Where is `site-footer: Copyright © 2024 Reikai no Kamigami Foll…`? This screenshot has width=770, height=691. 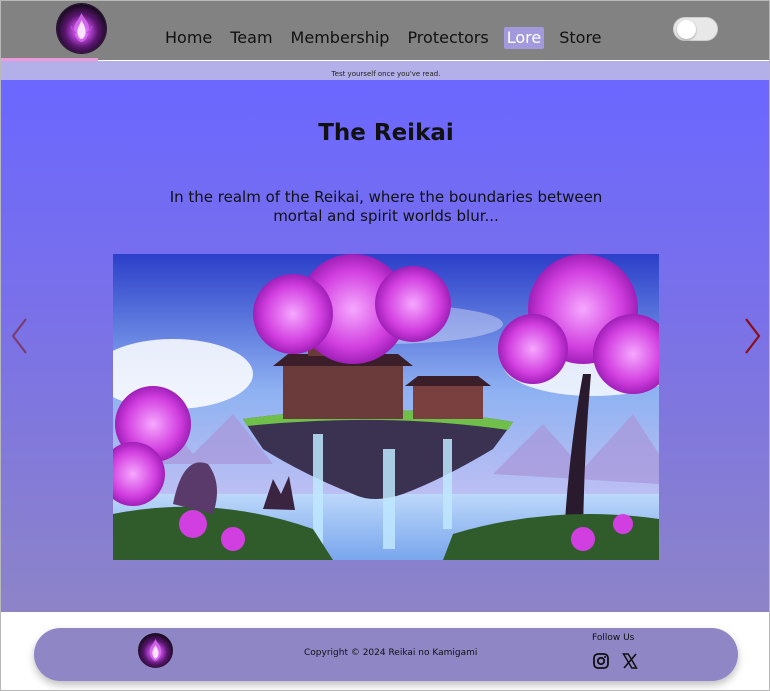
site-footer: Copyright © 2024 Reikai no Kamigami Foll… is located at coordinates (386, 654).